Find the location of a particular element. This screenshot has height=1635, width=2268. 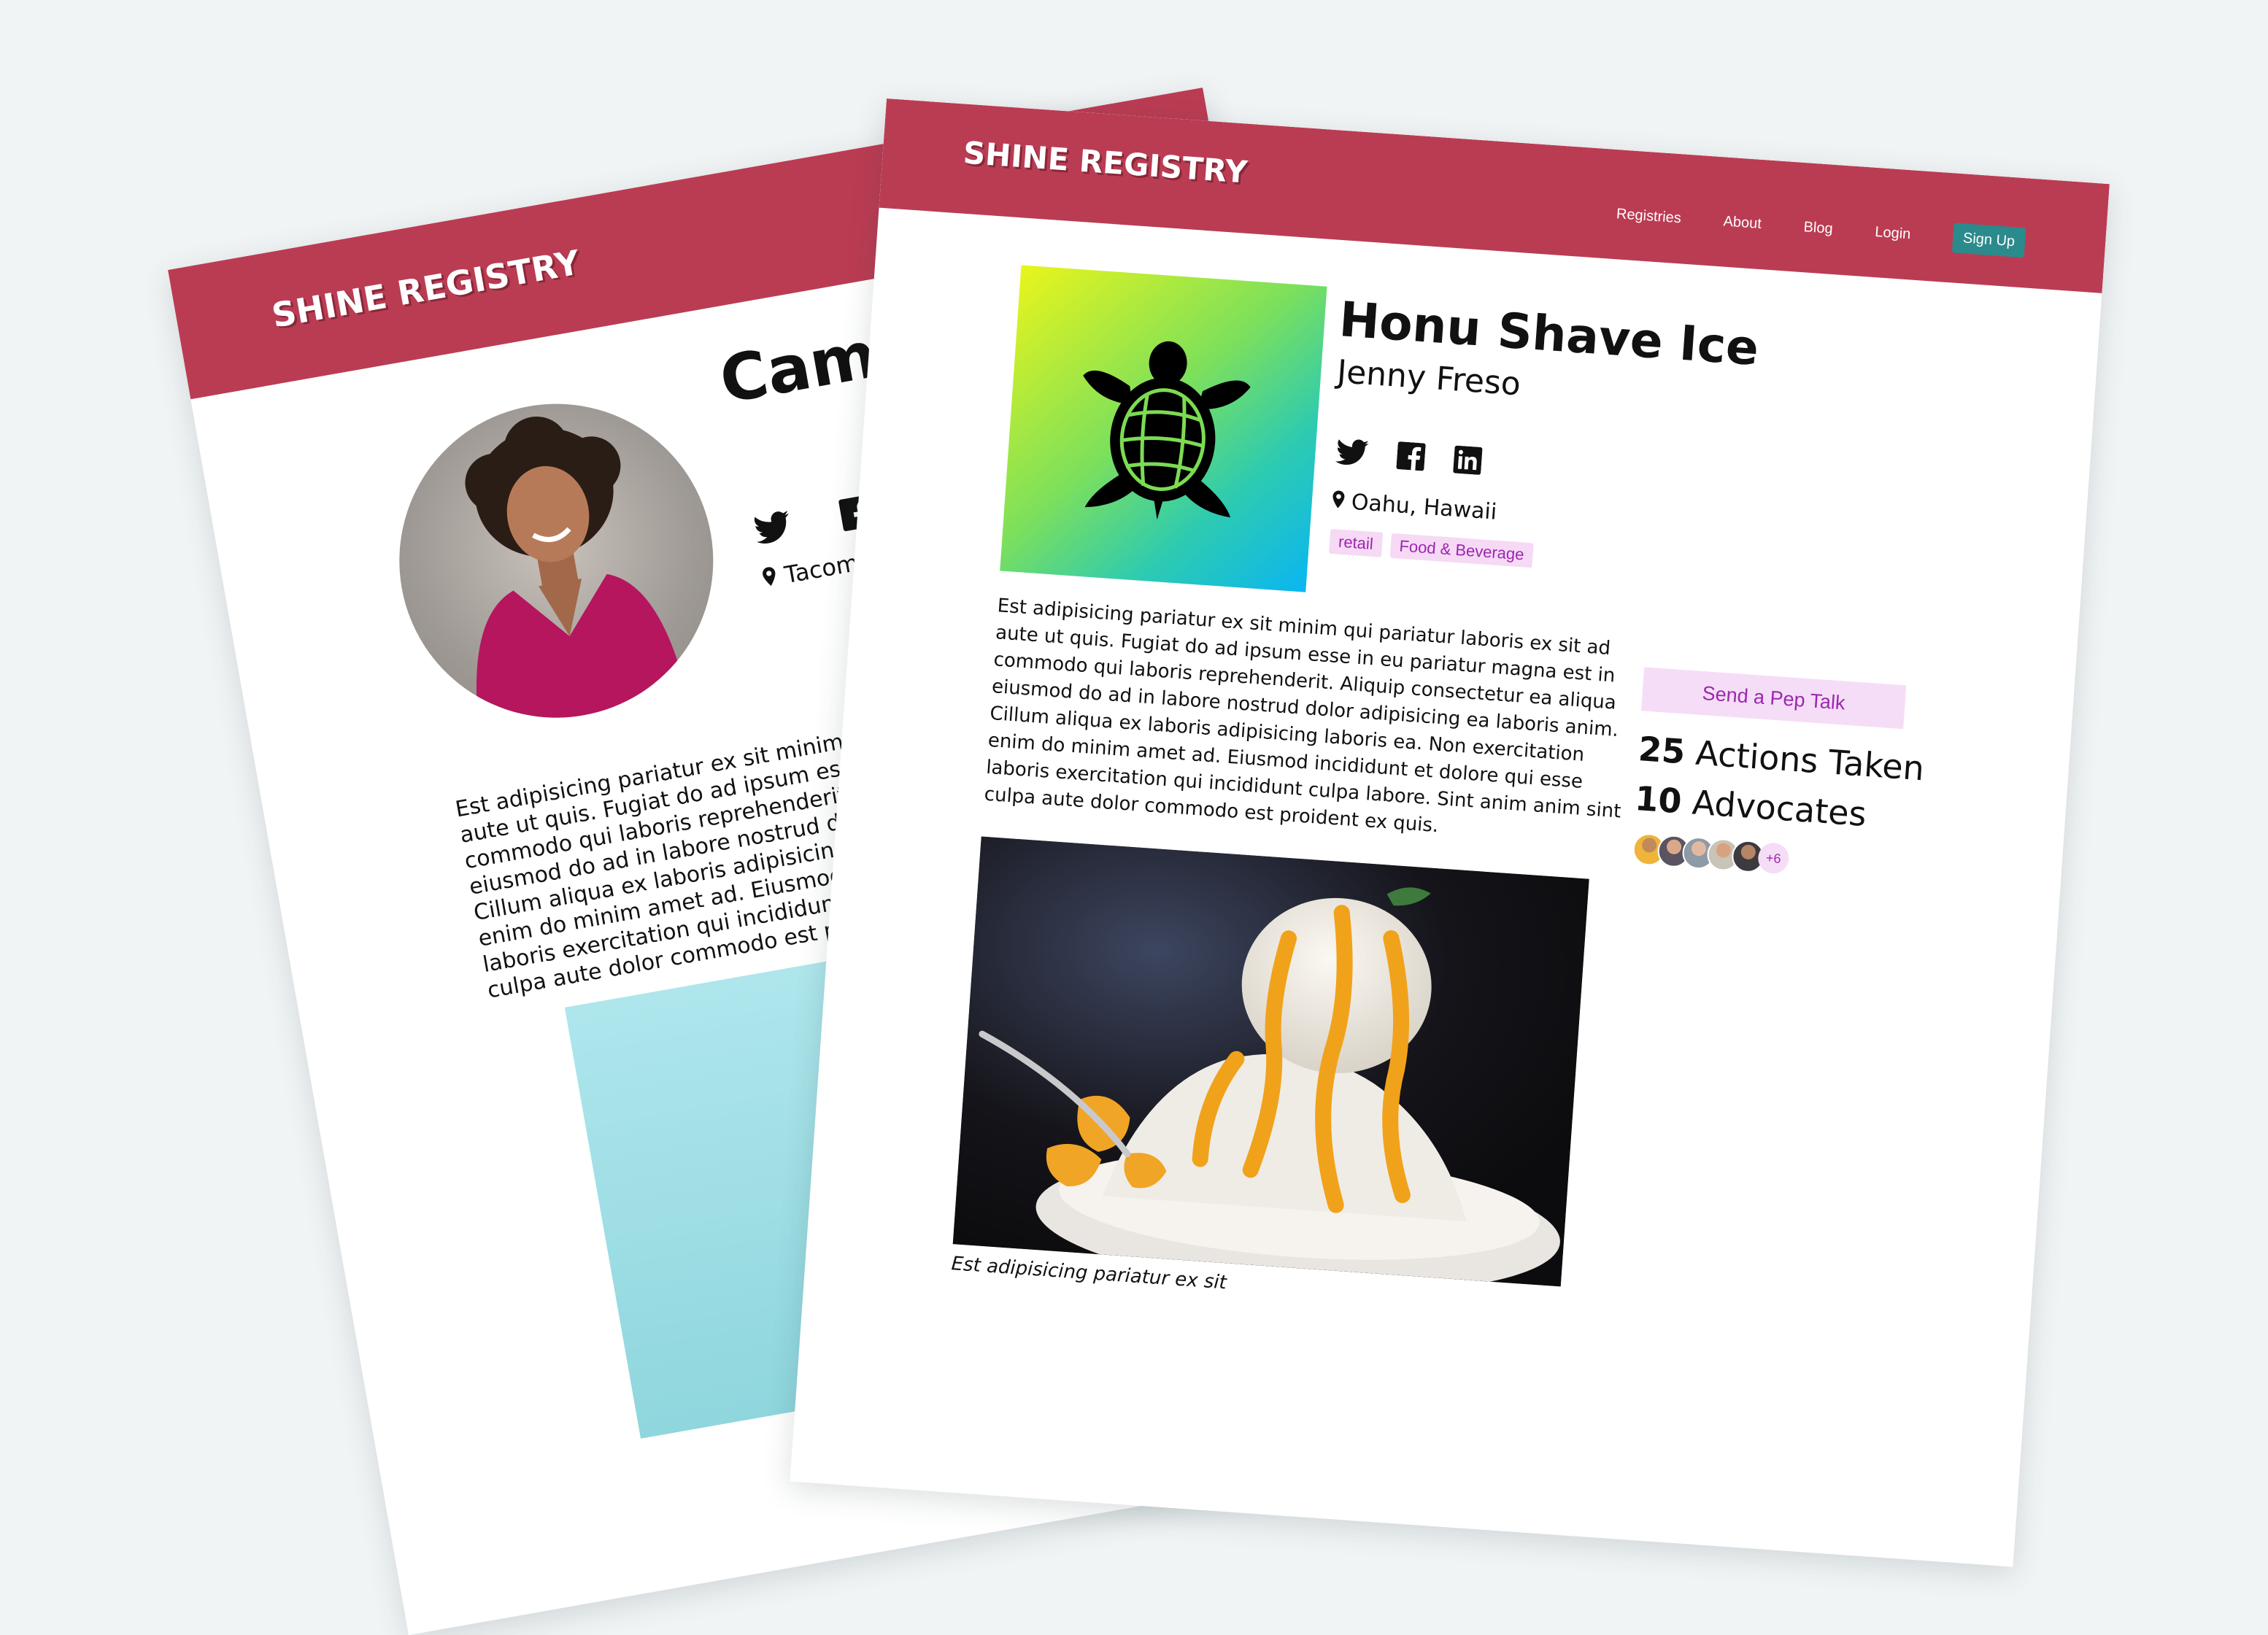

tag-list: retail Food & Beverage is located at coordinates (1431, 548).